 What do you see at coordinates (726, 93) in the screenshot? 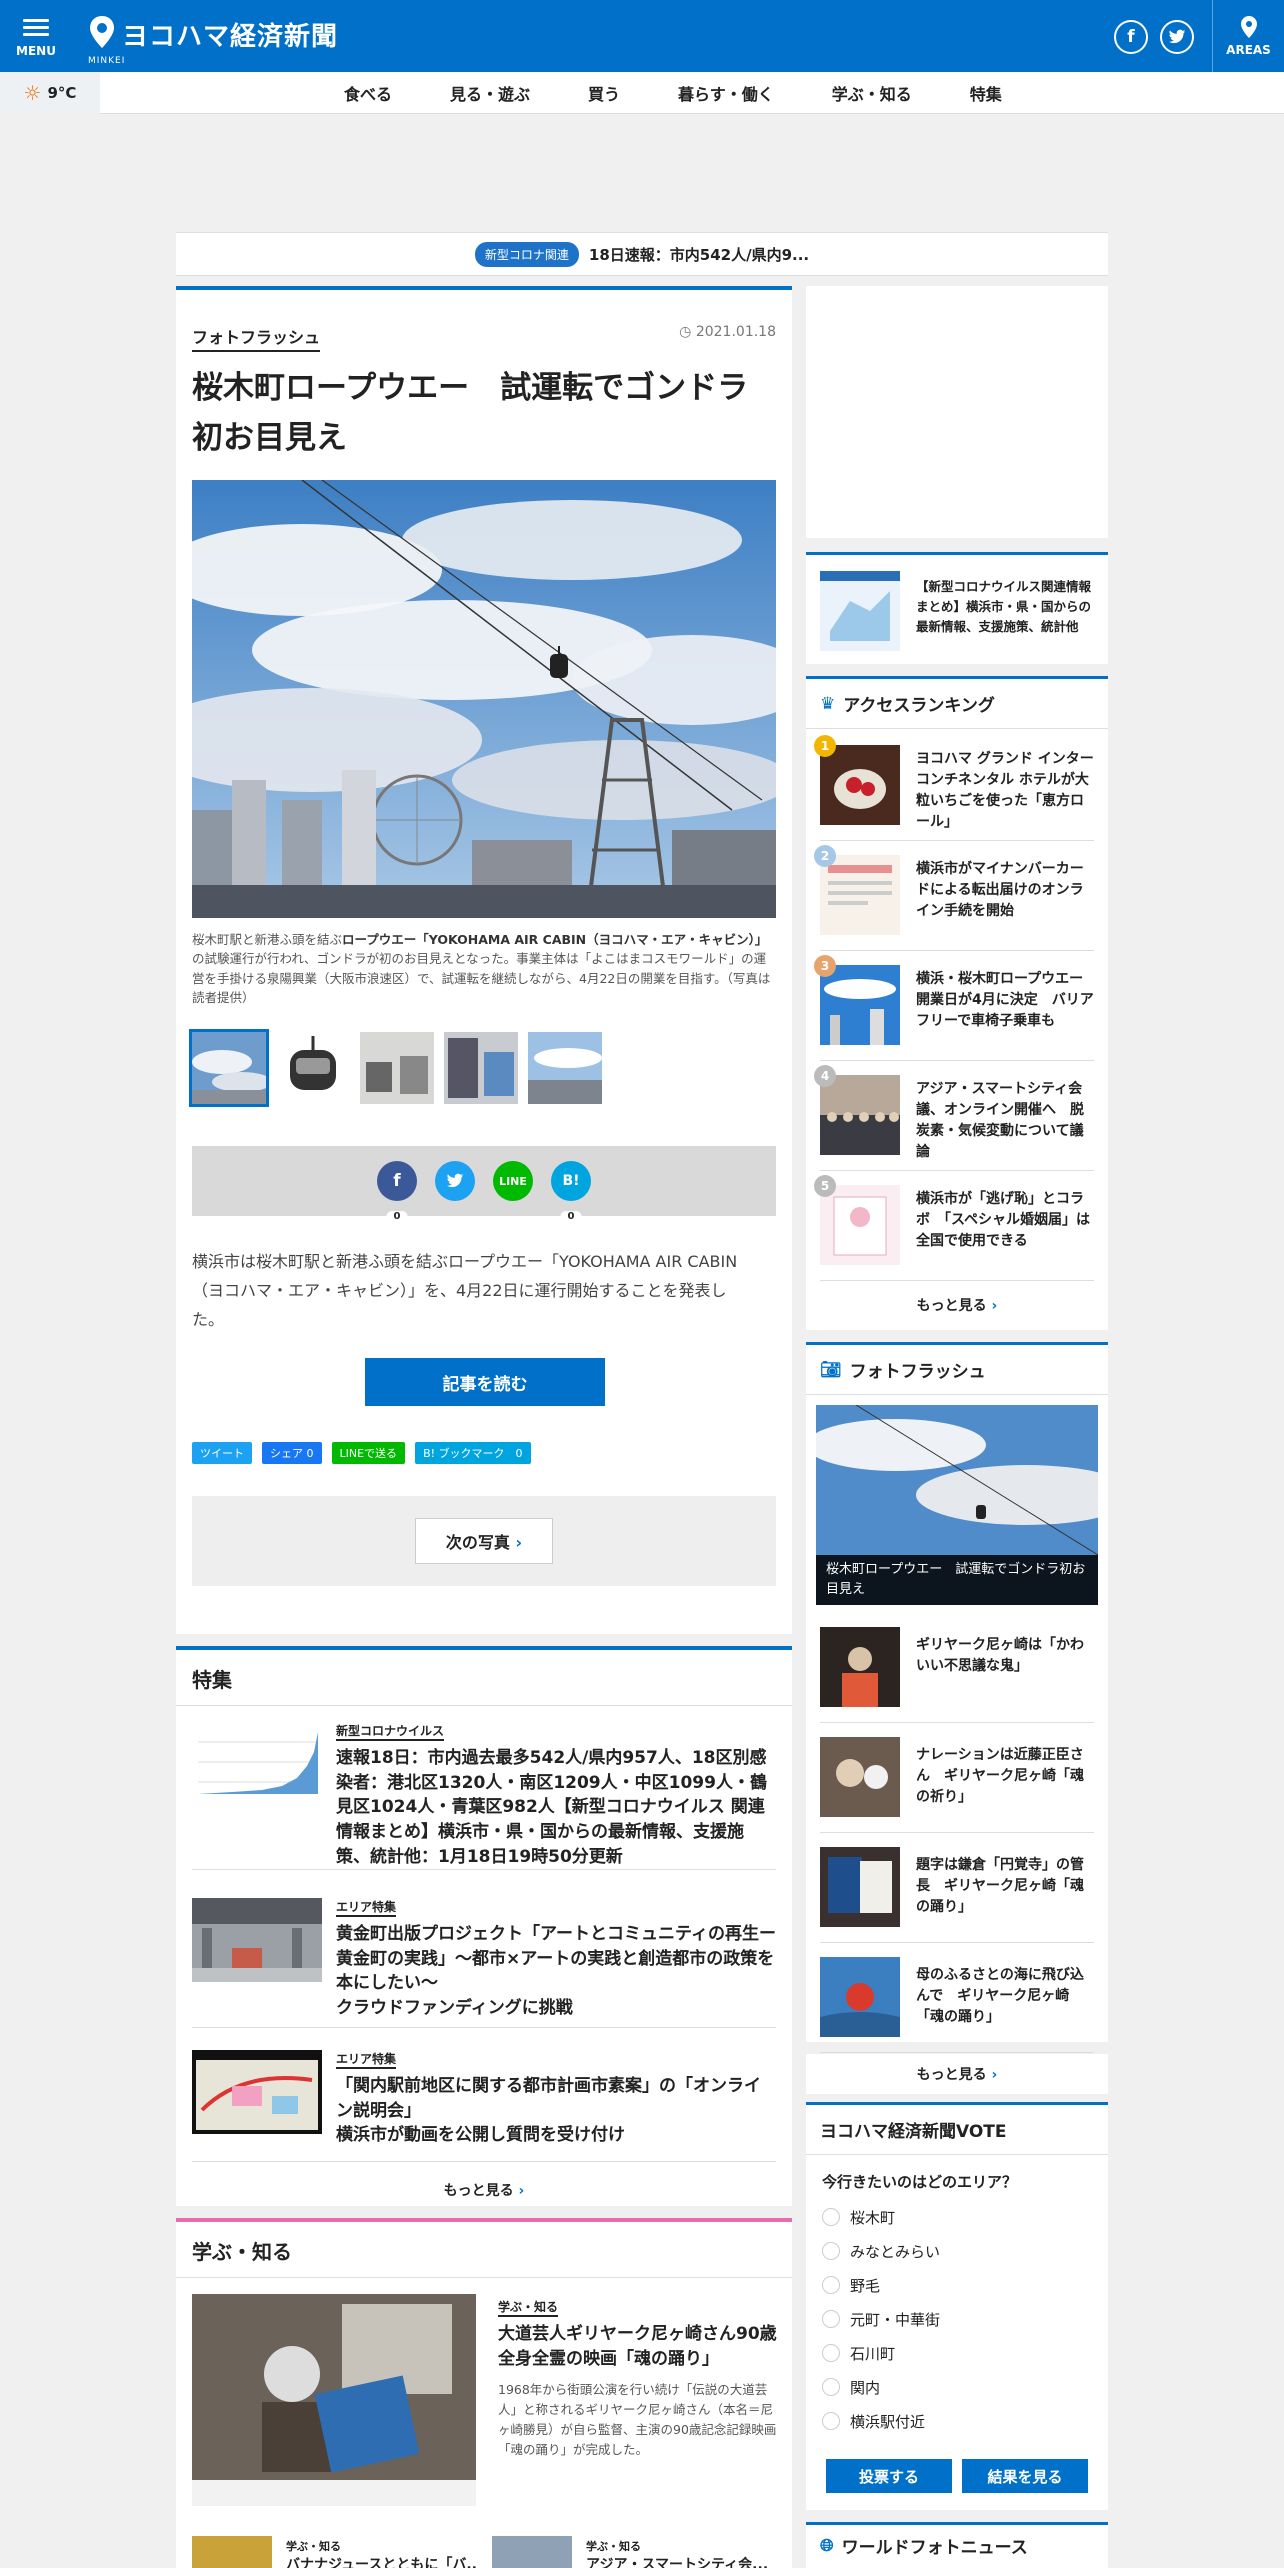
I see `nav-item-live-work: 暮らす・働く` at bounding box center [726, 93].